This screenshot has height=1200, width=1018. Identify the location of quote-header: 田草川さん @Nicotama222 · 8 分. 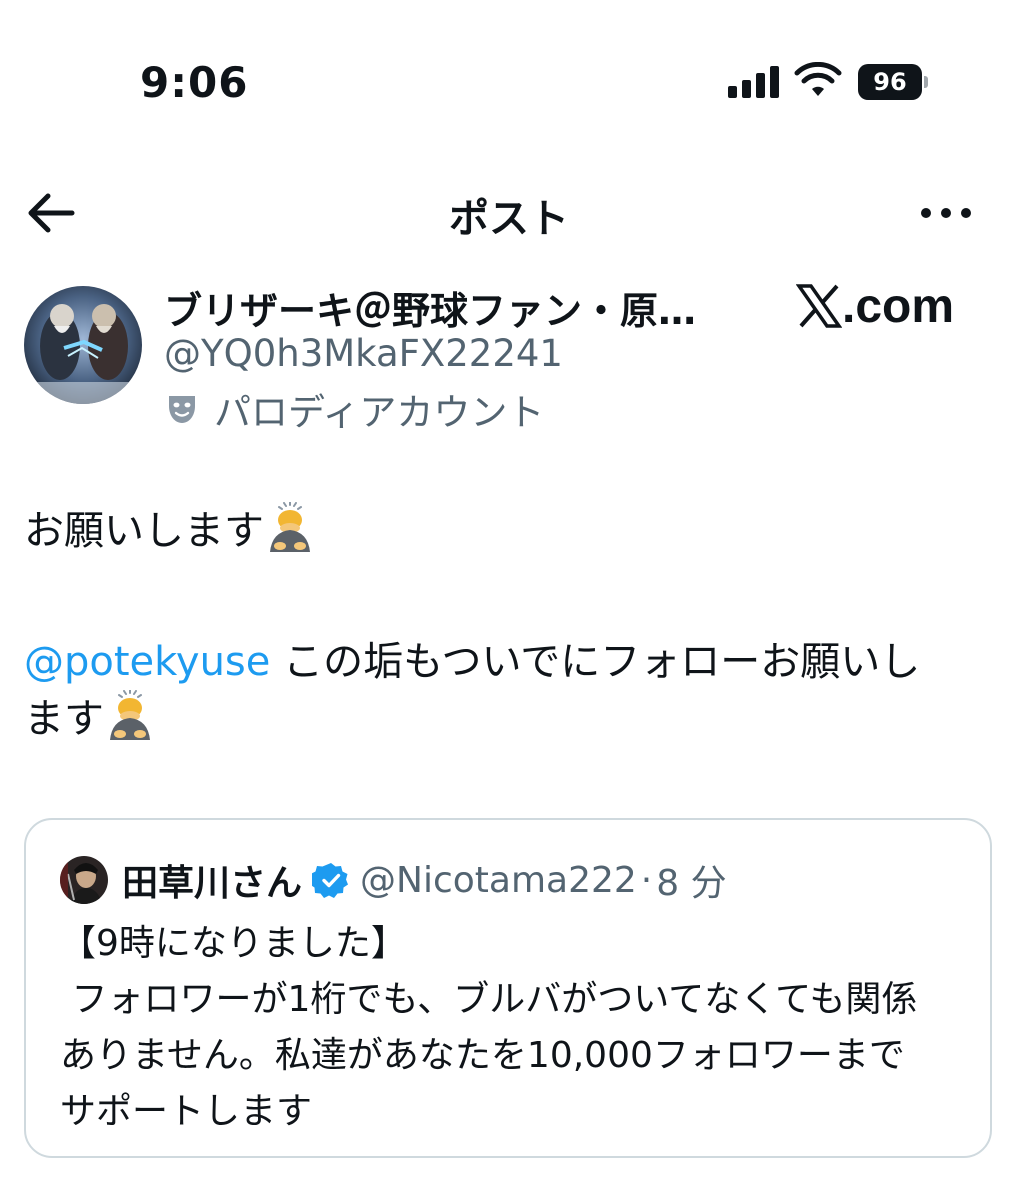
(424, 880).